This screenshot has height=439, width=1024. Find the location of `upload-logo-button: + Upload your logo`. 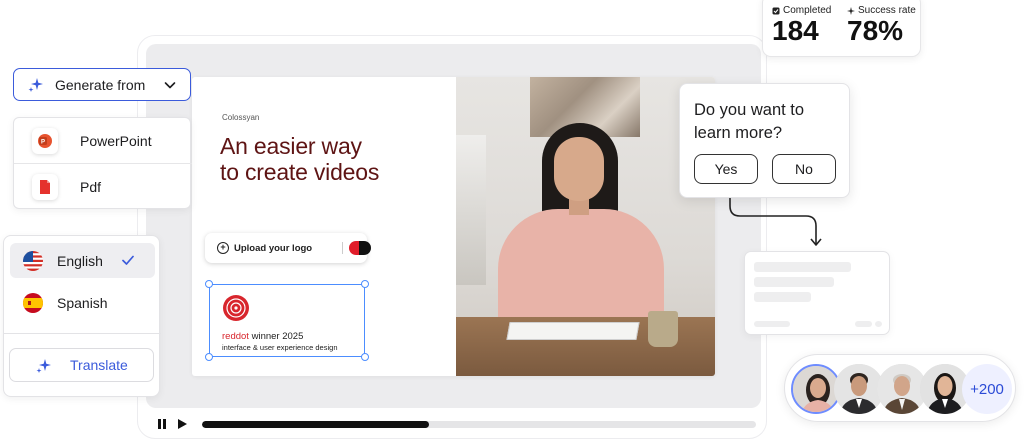

upload-logo-button: + Upload your logo is located at coordinates (288, 248).